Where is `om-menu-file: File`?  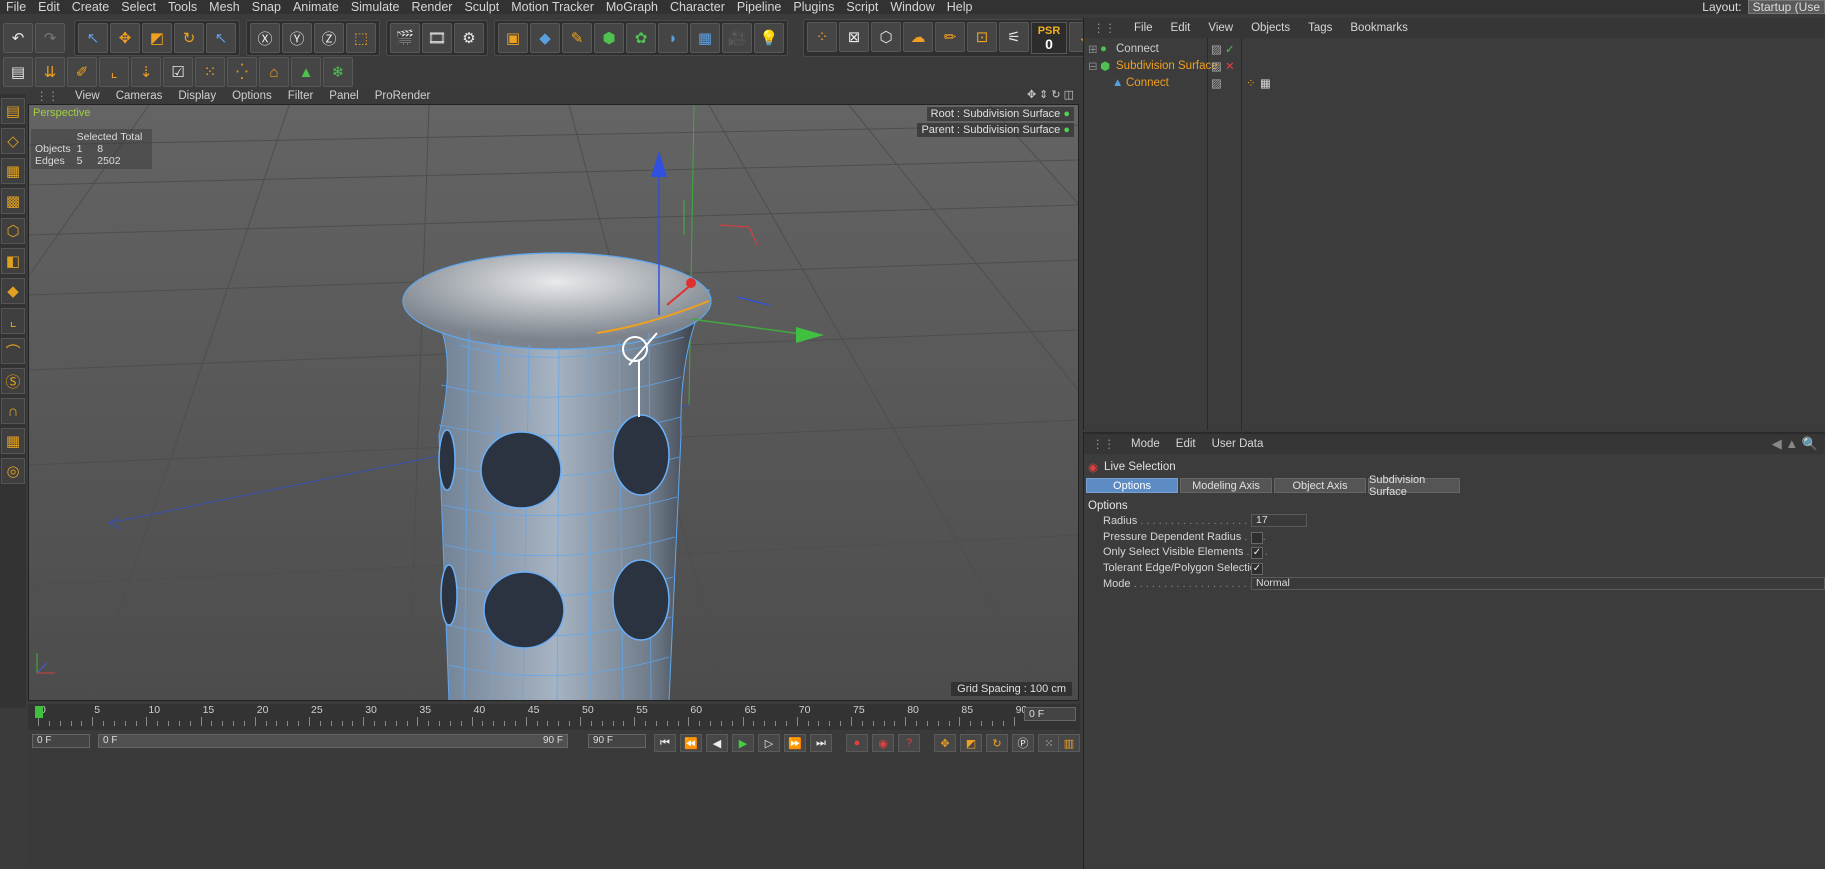
om-menu-file: File is located at coordinates (1143, 28).